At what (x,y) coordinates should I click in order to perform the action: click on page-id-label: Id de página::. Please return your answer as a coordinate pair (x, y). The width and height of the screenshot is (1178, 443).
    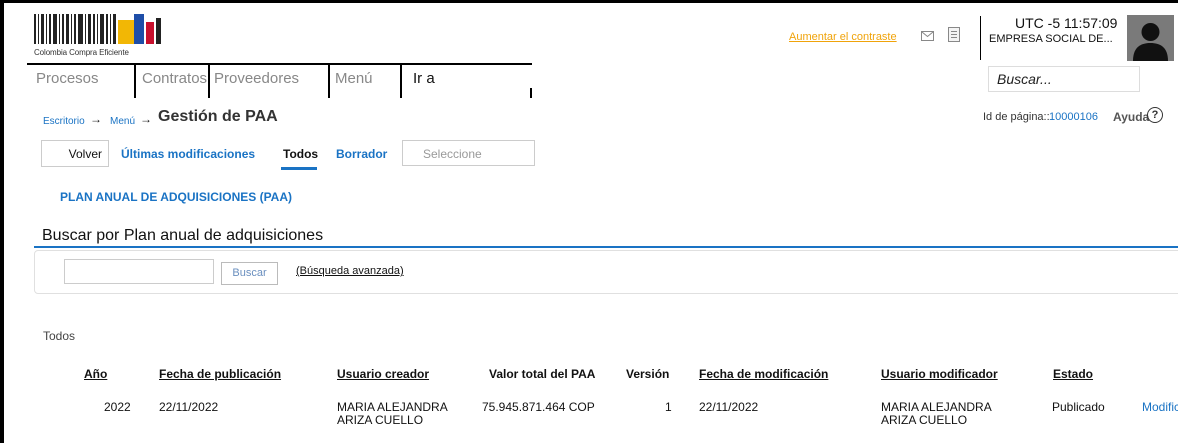
    Looking at the image, I should click on (1016, 117).